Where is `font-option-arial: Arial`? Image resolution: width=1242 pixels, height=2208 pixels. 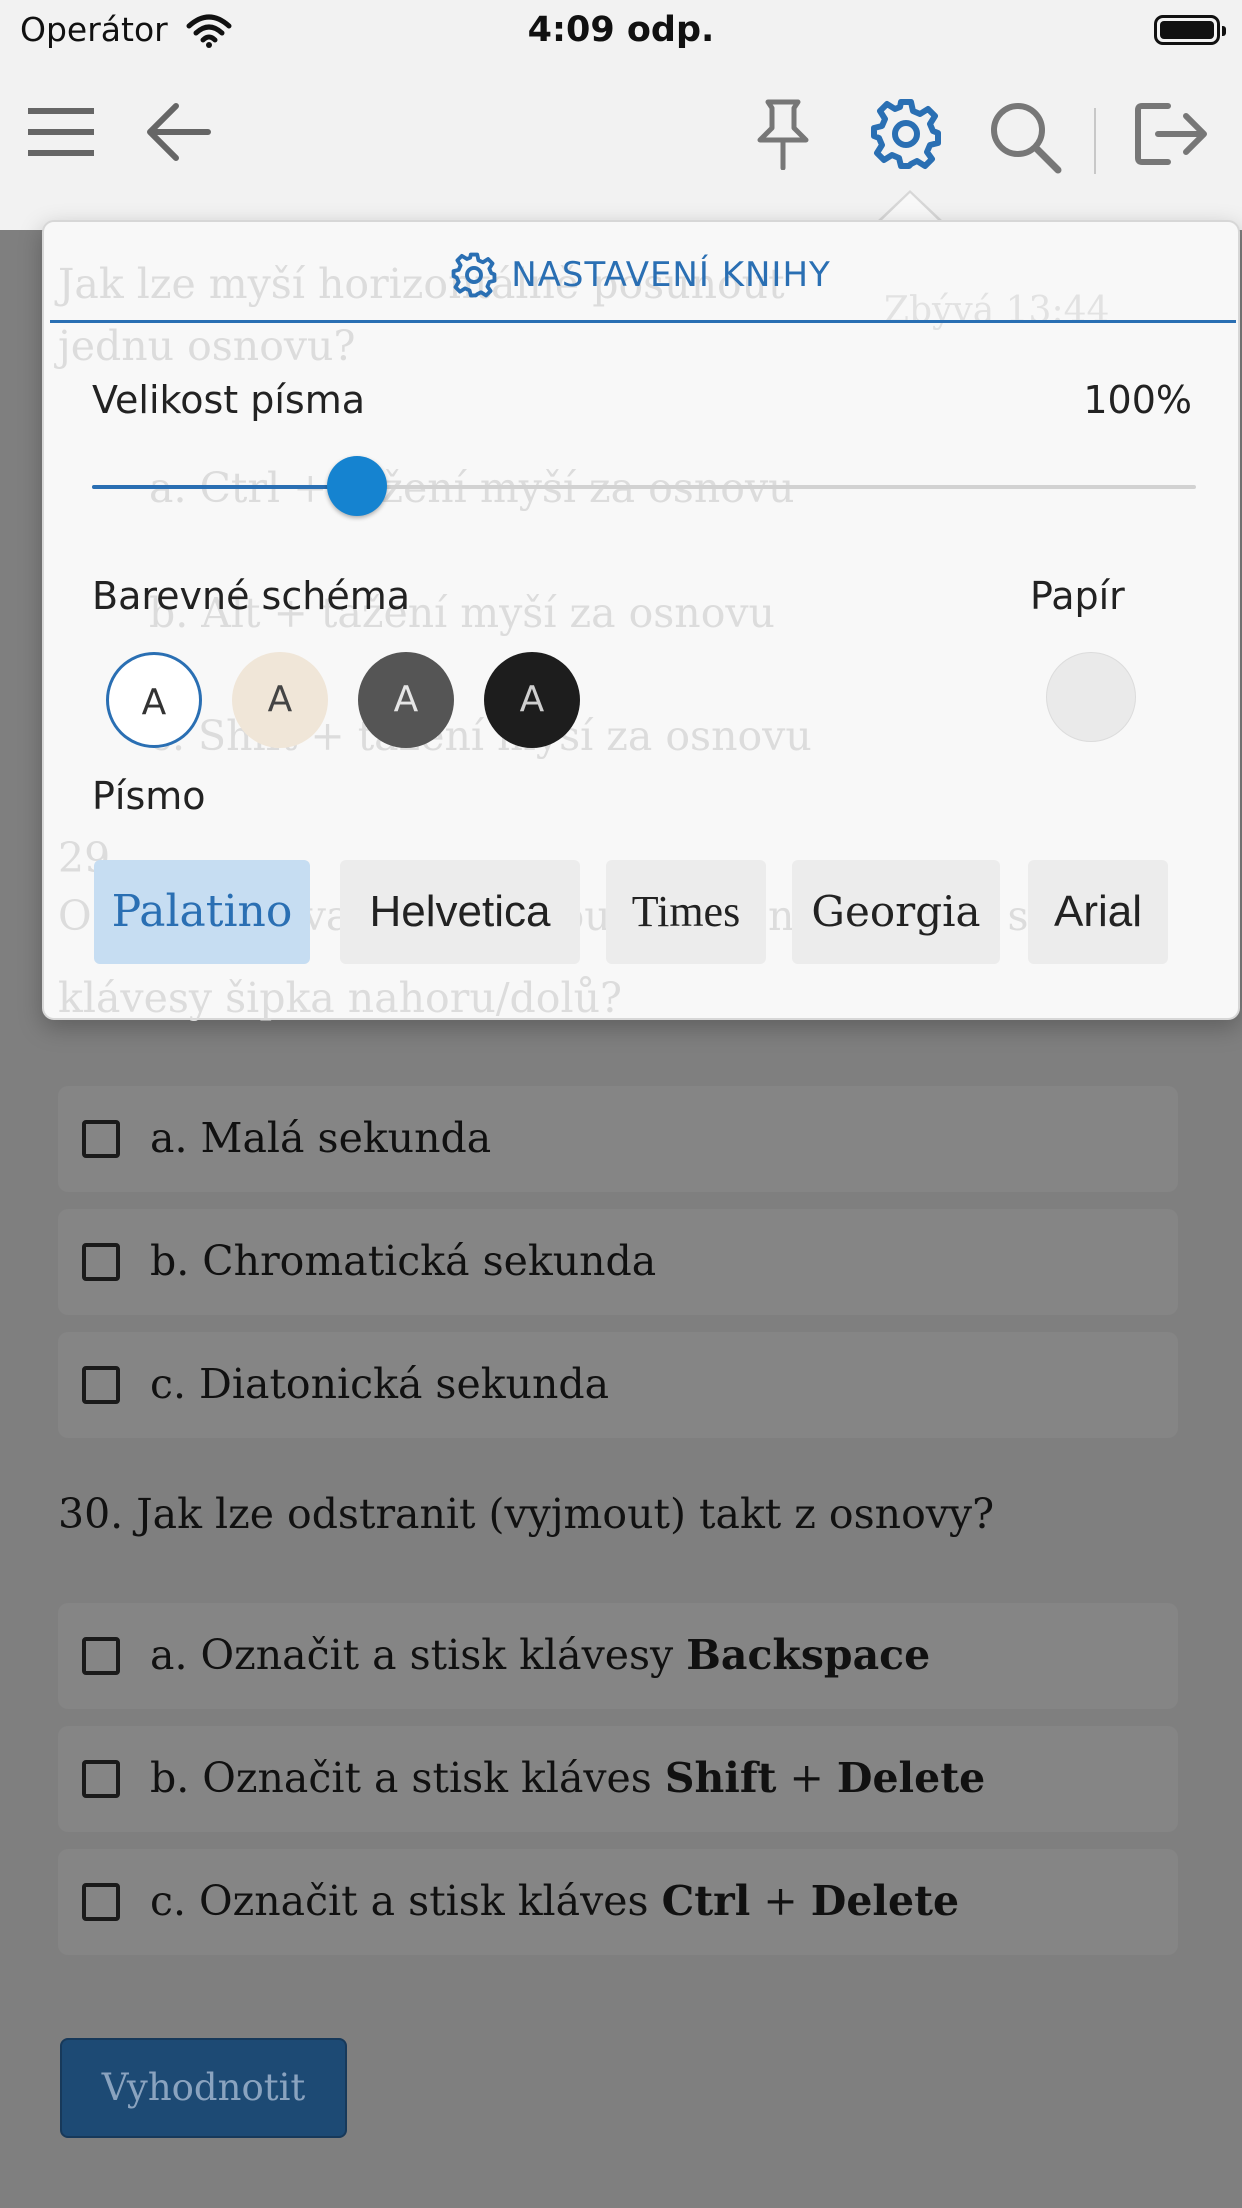 font-option-arial: Arial is located at coordinates (1098, 912).